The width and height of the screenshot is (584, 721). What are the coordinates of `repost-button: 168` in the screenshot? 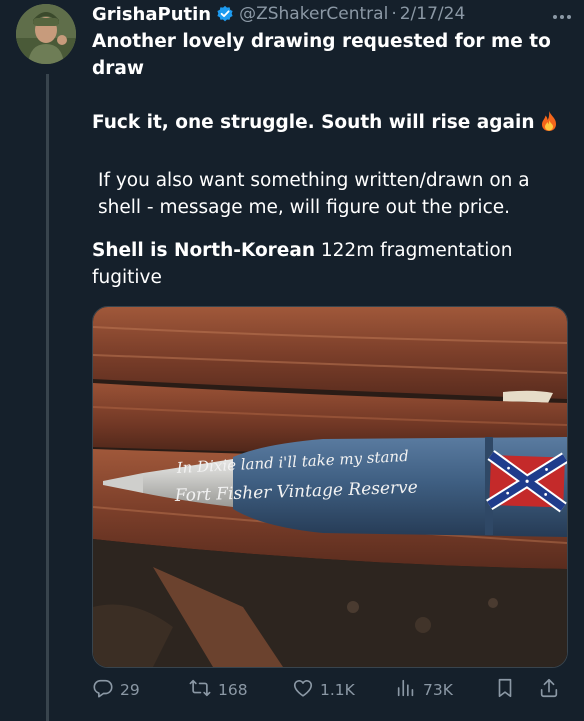 It's located at (218, 690).